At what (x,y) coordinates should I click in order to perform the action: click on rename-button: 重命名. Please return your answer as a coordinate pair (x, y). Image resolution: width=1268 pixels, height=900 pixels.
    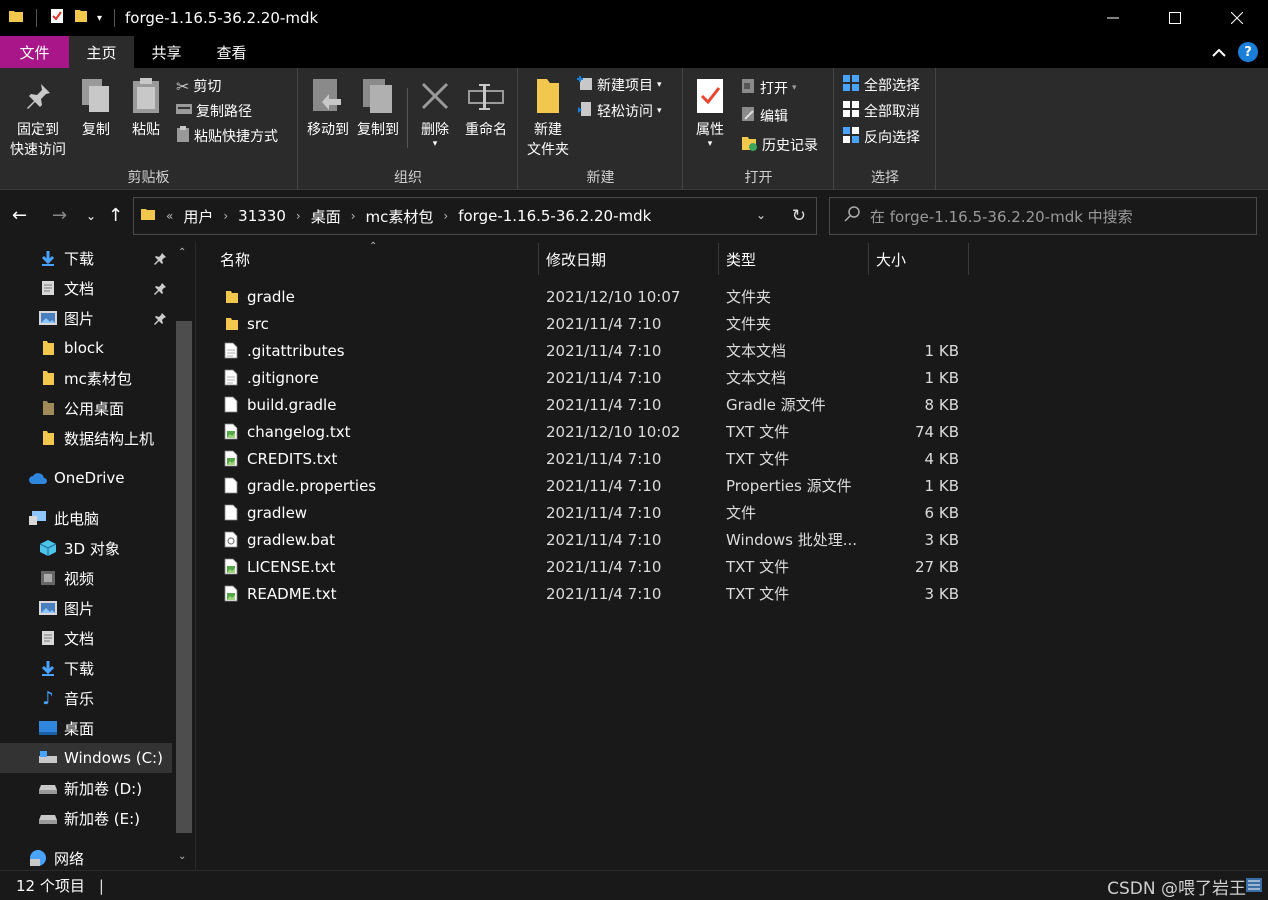
    Looking at the image, I should click on (486, 107).